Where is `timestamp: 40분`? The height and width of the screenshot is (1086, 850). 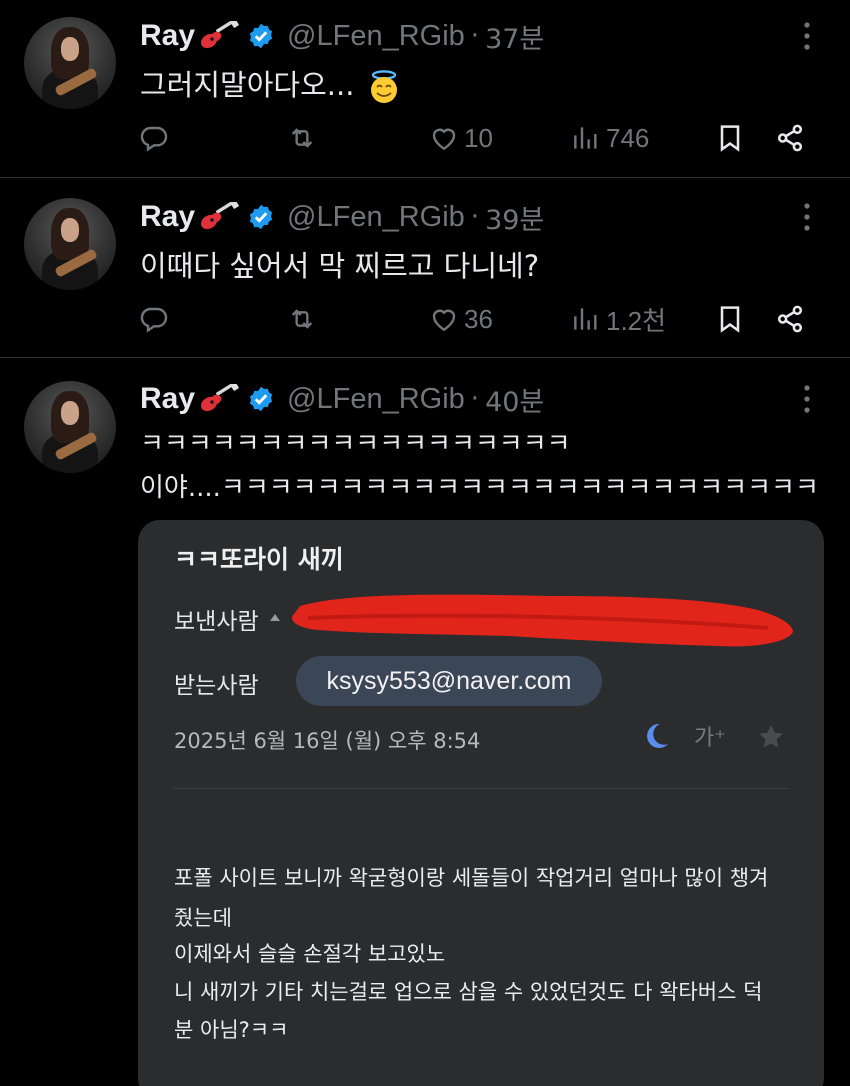
timestamp: 40분 is located at coordinates (514, 399).